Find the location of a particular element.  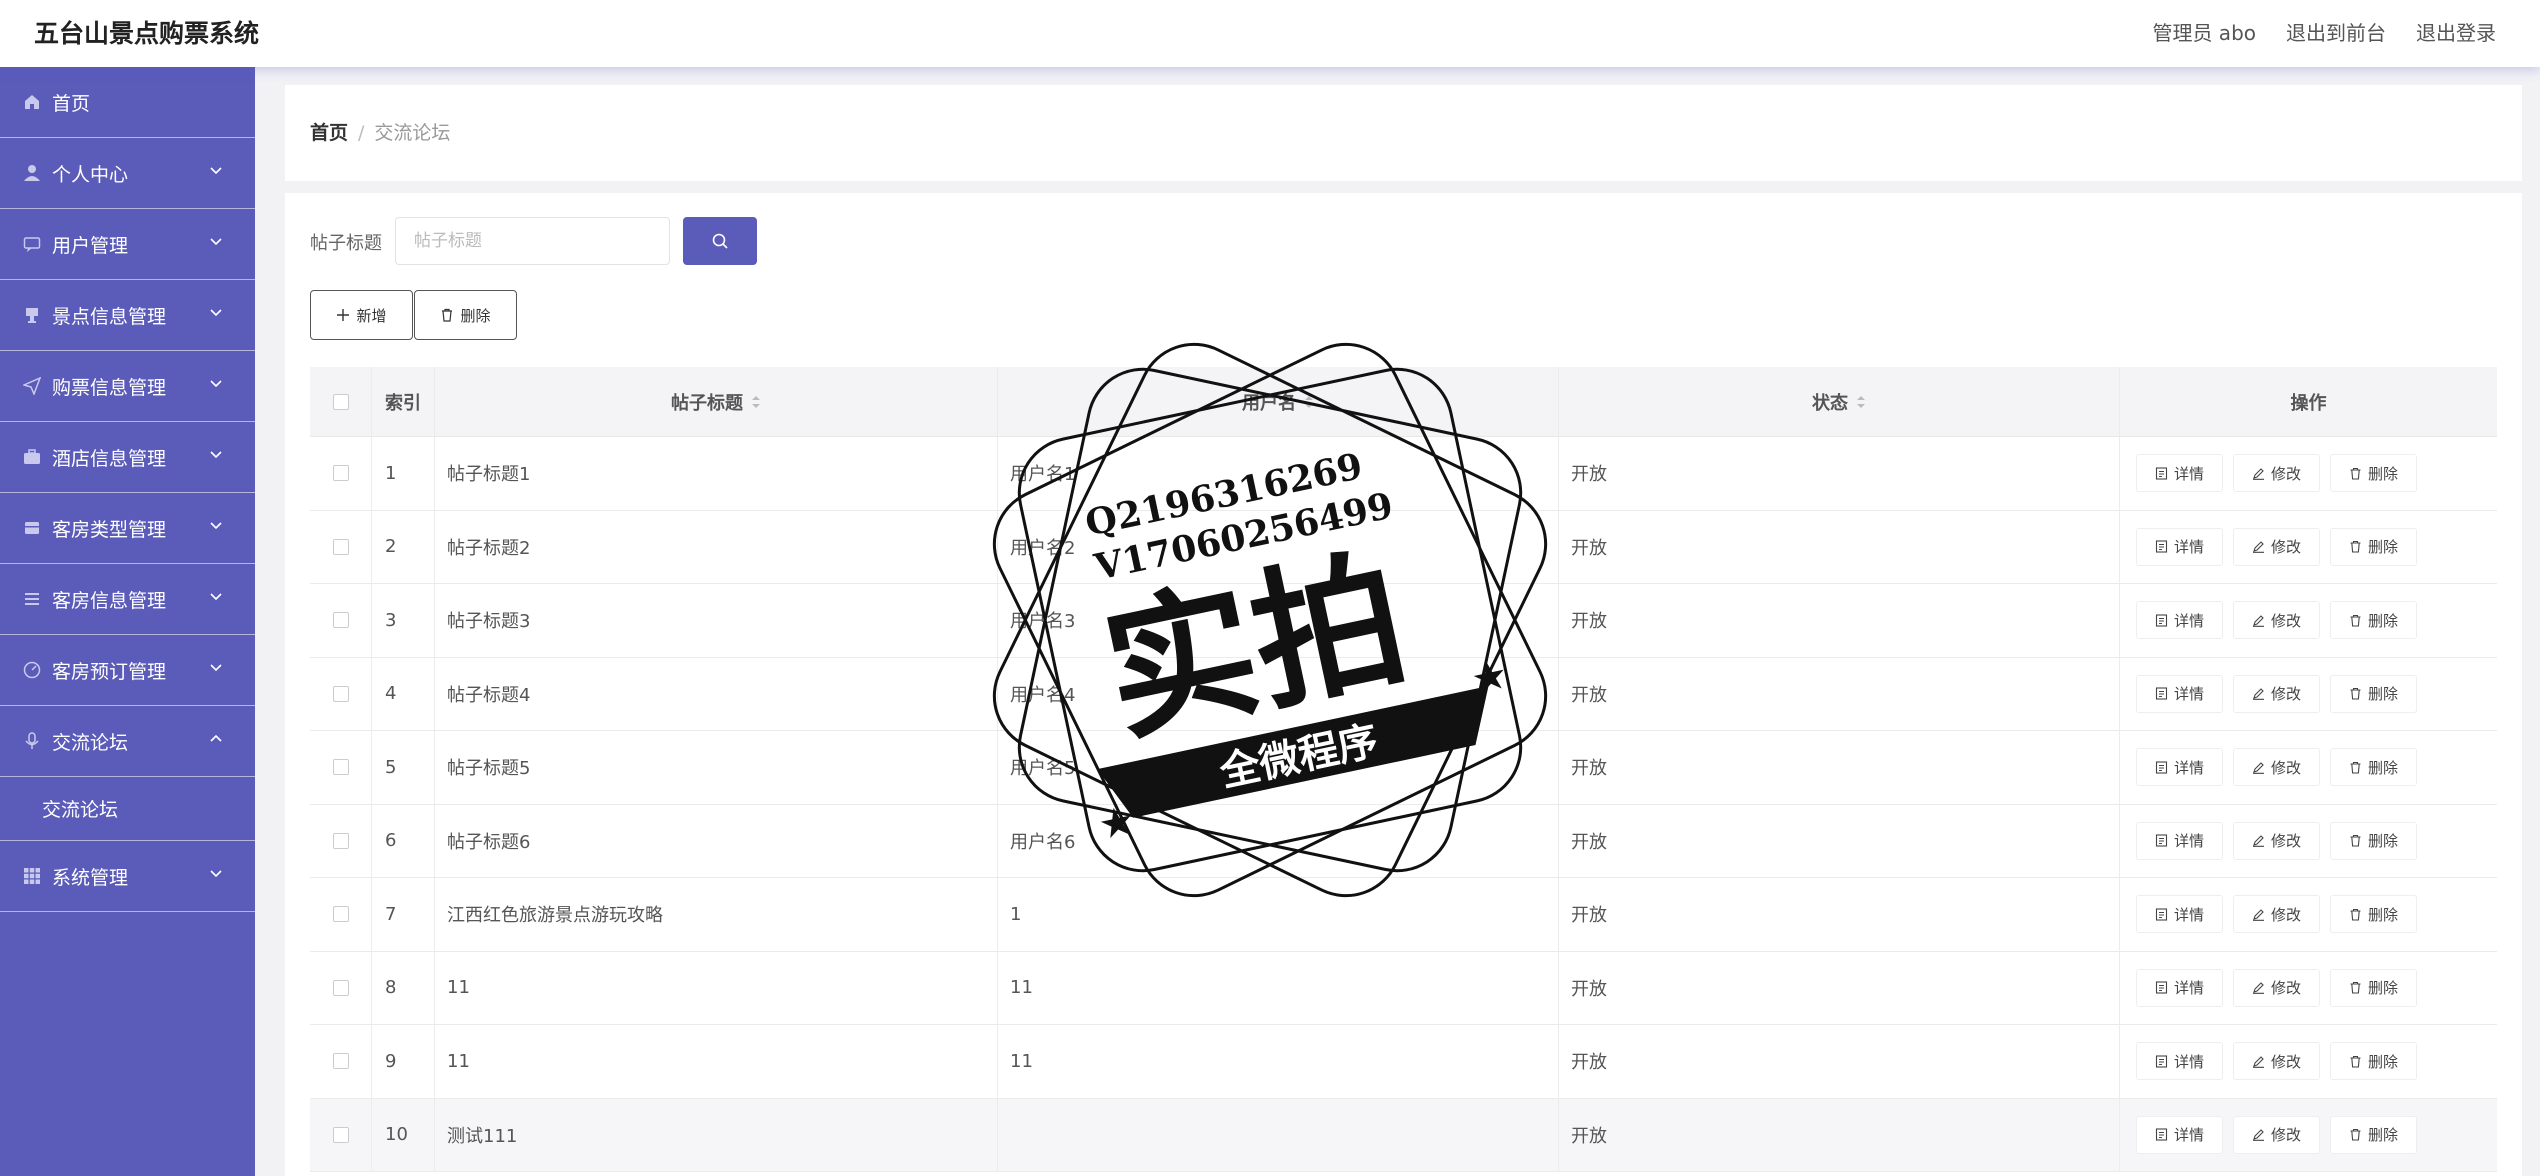

admin-user-link: 管理员 abo is located at coordinates (2204, 31).